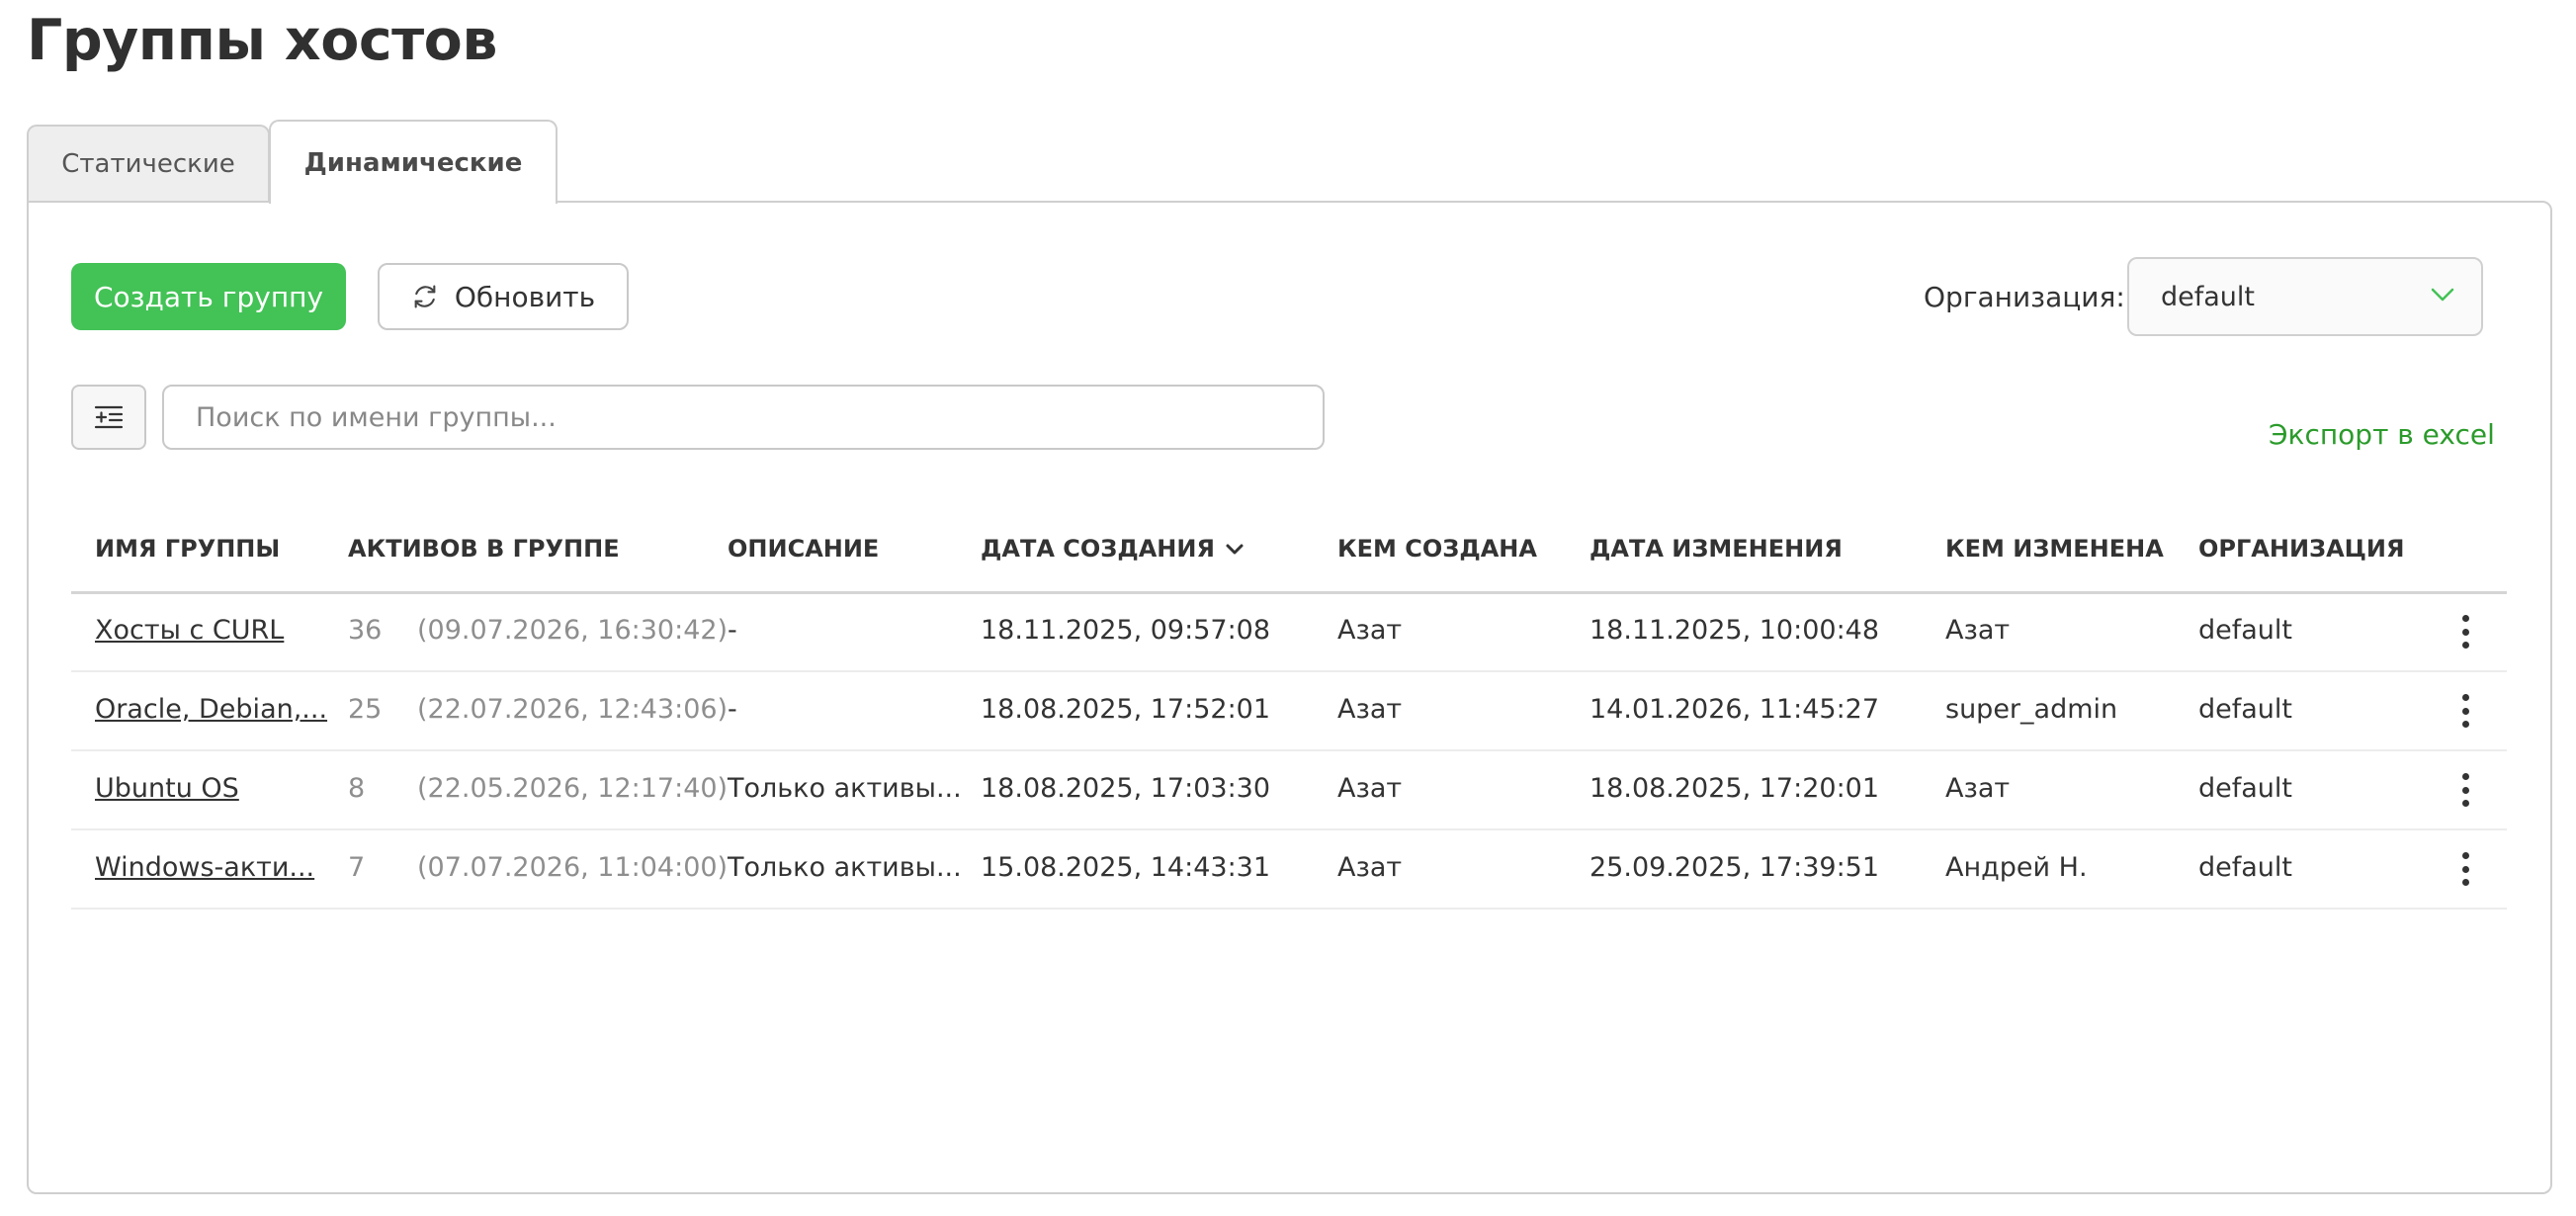 The height and width of the screenshot is (1216, 2576). I want to click on refresh-button: Обновить, so click(503, 296).